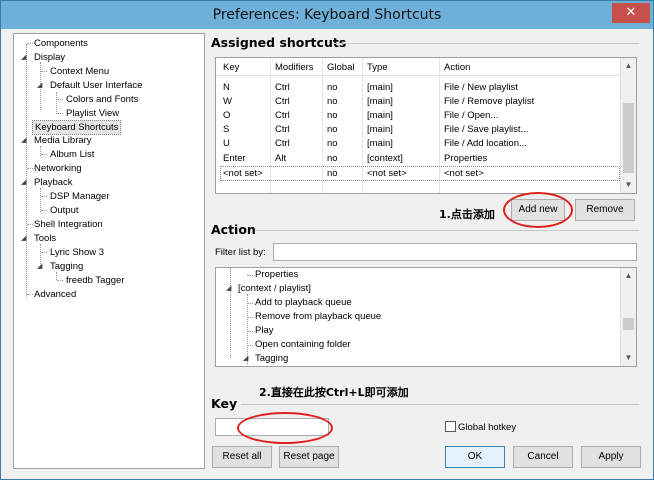  Describe the element at coordinates (340, 68) in the screenshot. I see `col-global: Global` at that location.